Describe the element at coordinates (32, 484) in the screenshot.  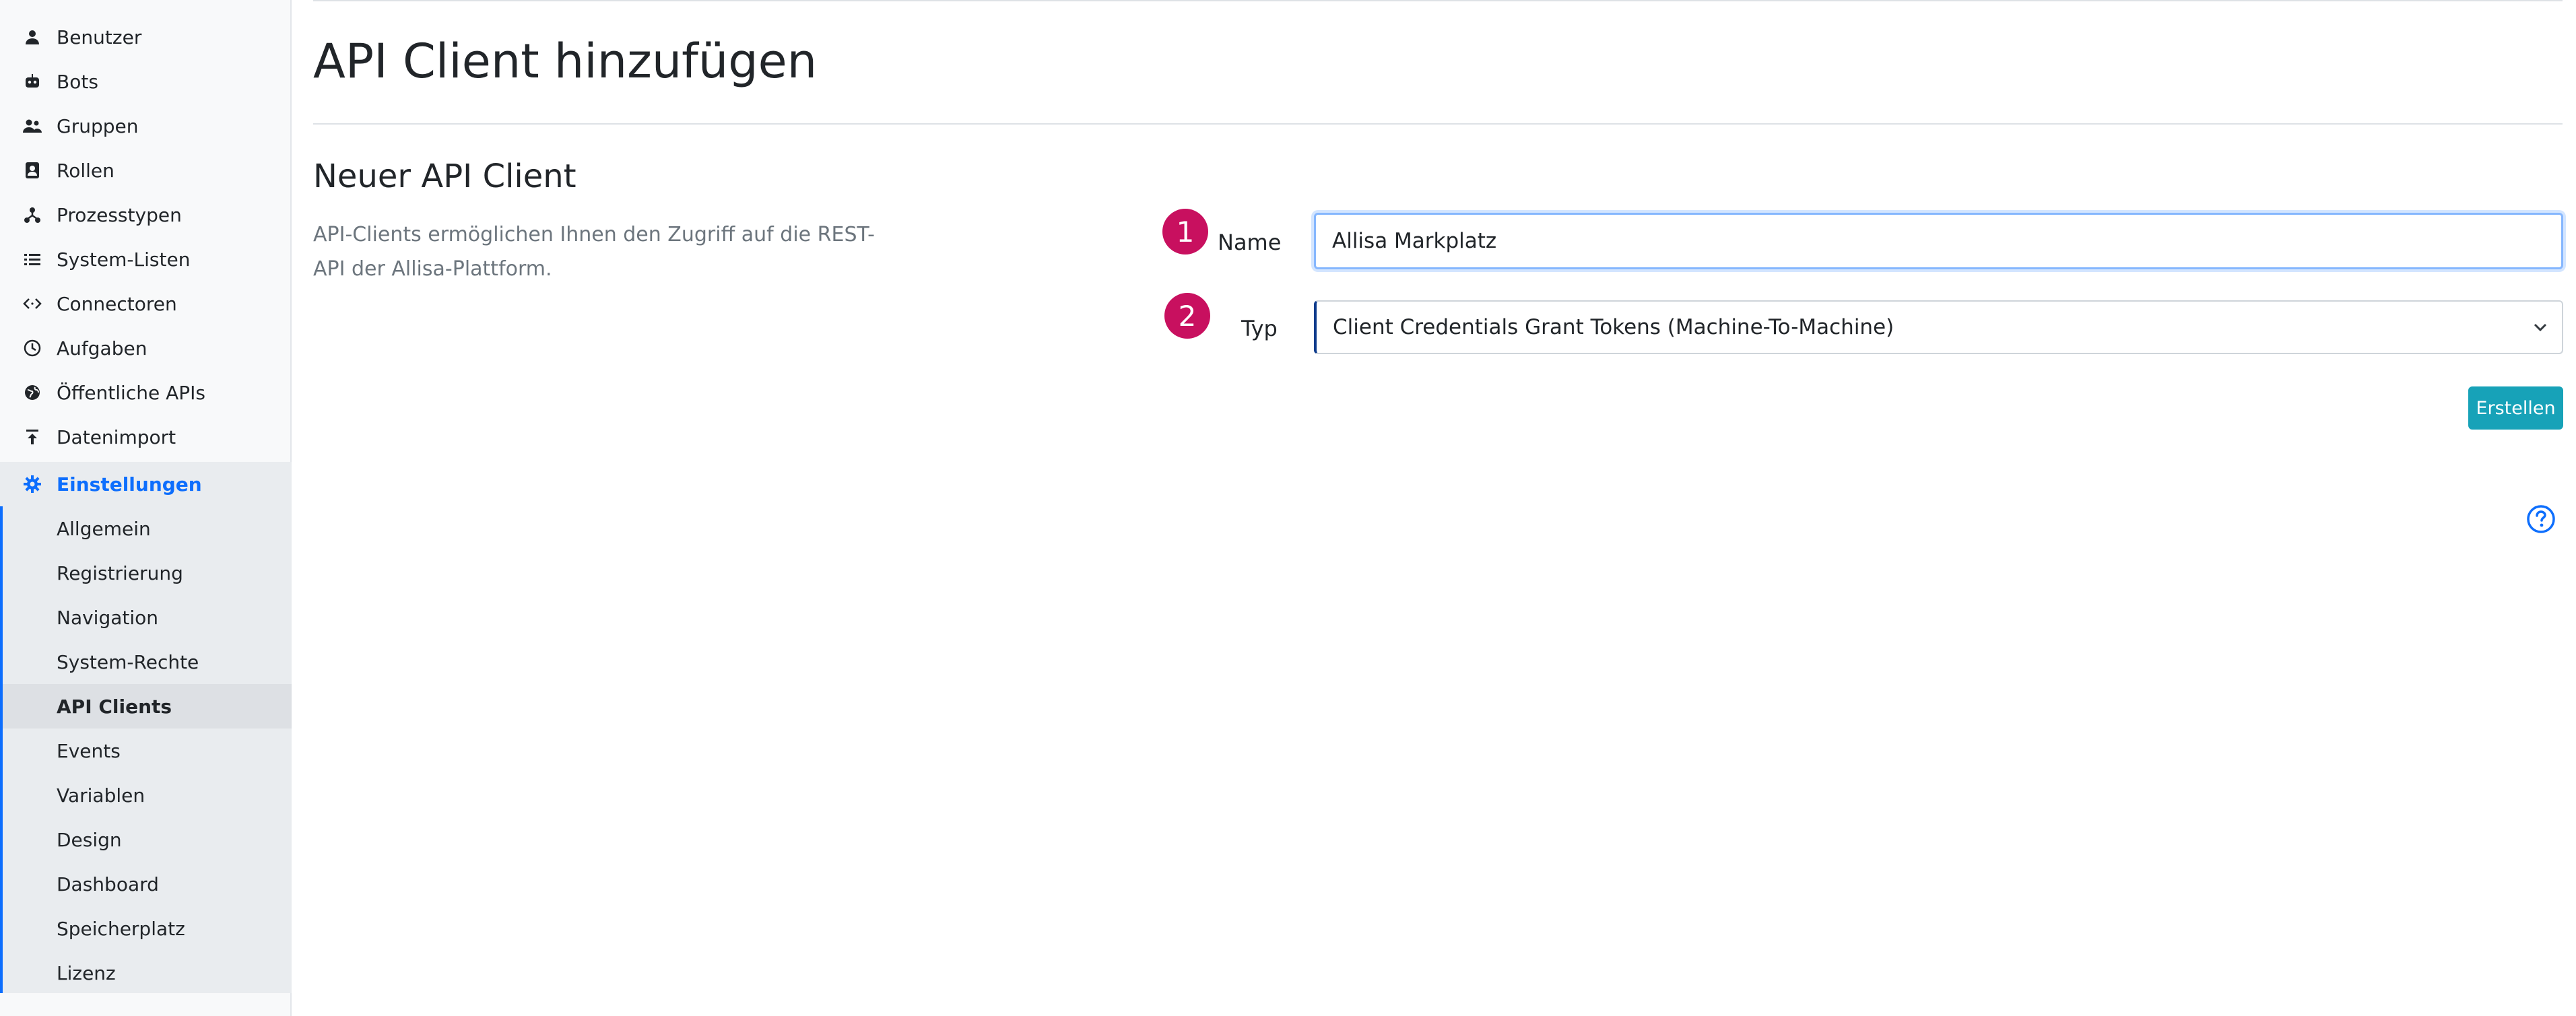
I see `gear-icon` at that location.